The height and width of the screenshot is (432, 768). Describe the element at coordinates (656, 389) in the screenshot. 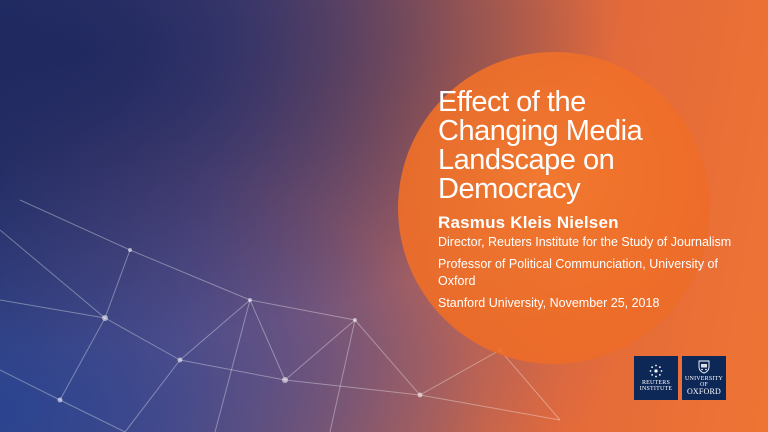

I see `reuters-logo-line2: INSTITUTE` at that location.